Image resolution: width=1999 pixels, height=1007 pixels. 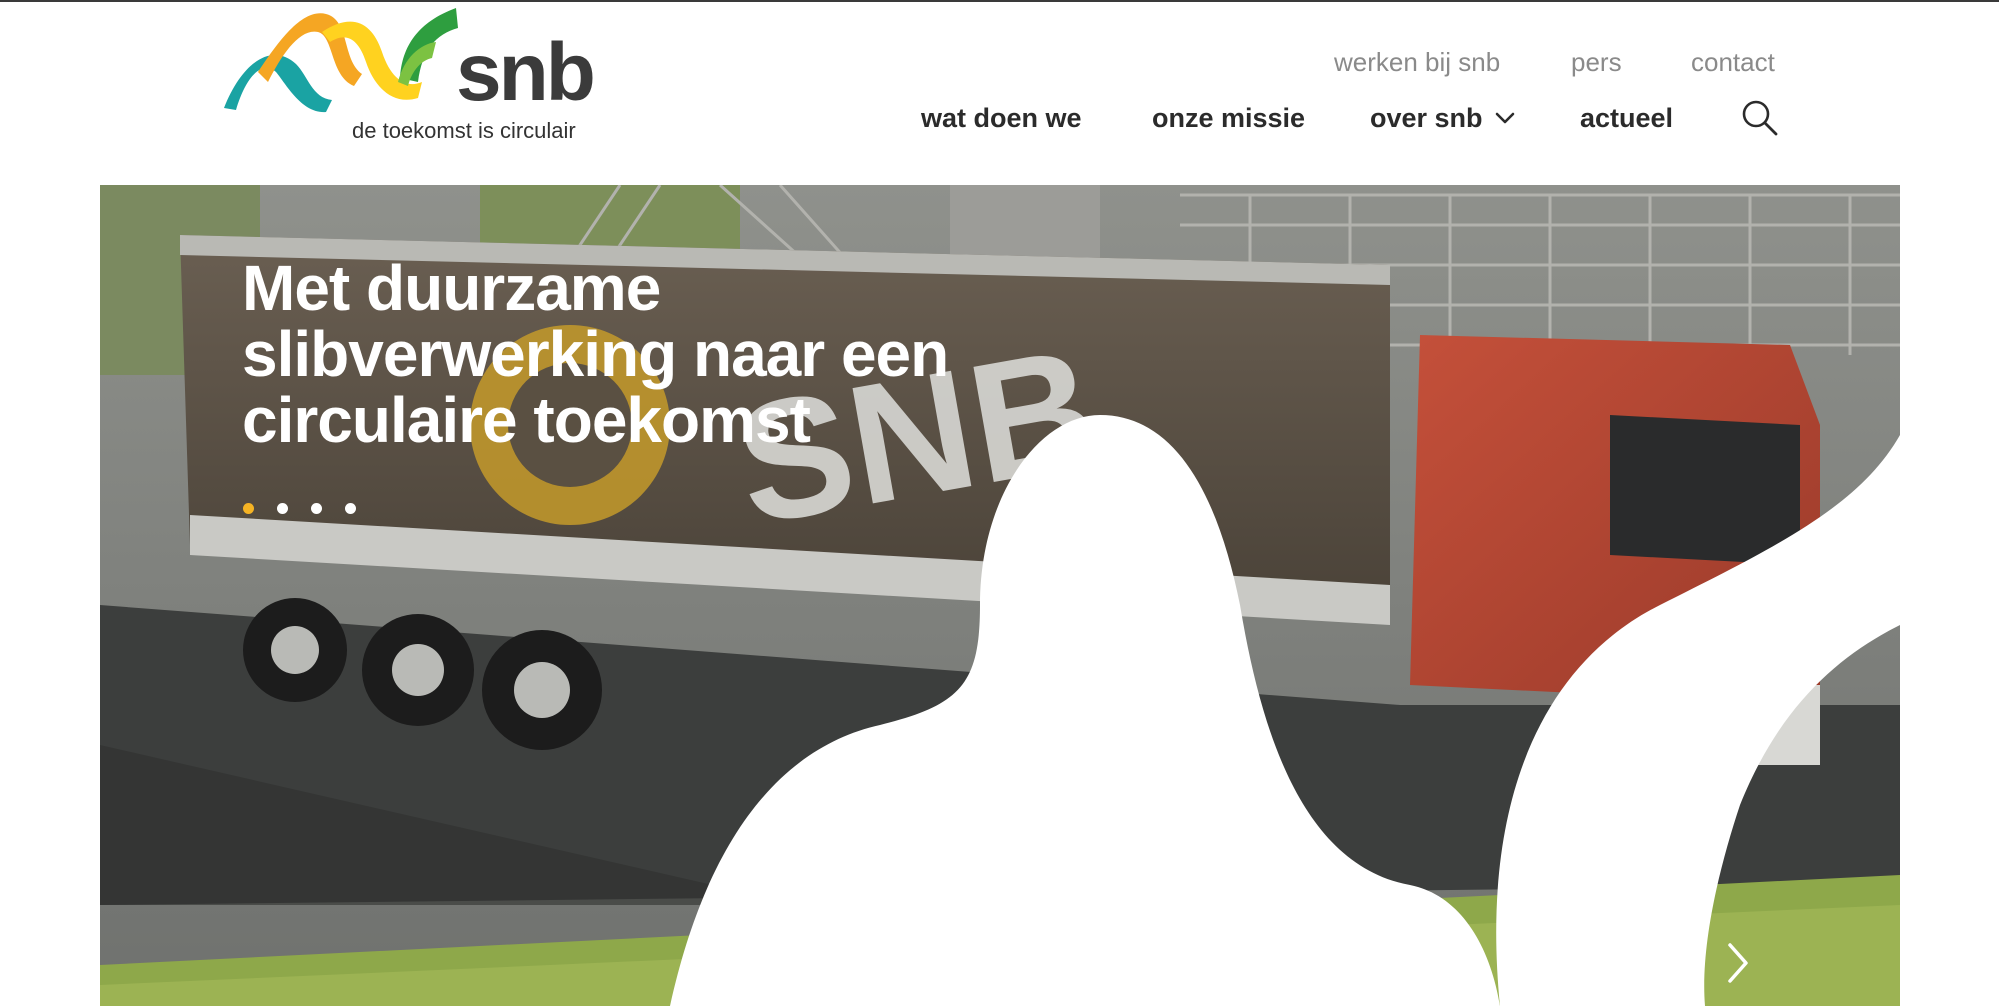 I want to click on nav-link-wat-doen-we: wat doen we, so click(x=1001, y=118).